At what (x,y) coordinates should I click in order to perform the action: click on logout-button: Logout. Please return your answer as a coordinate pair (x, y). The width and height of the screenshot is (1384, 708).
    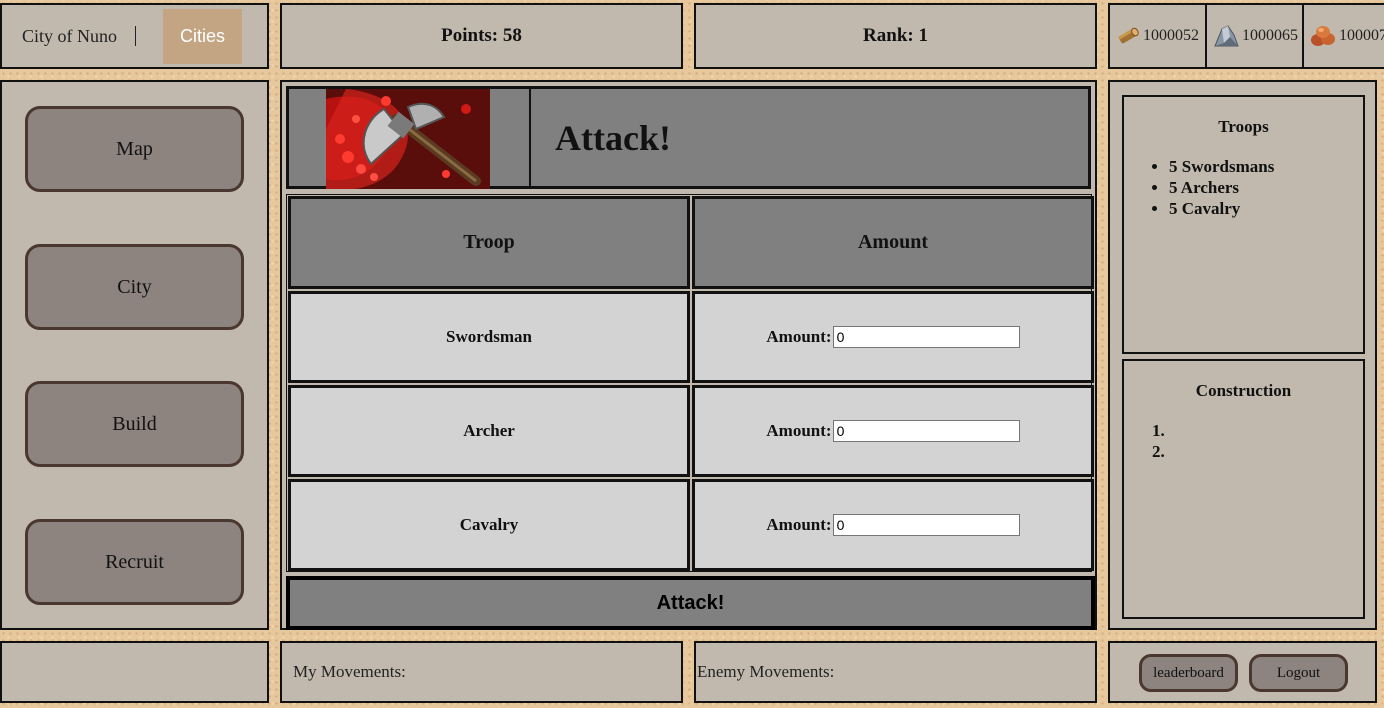
    Looking at the image, I should click on (1298, 673).